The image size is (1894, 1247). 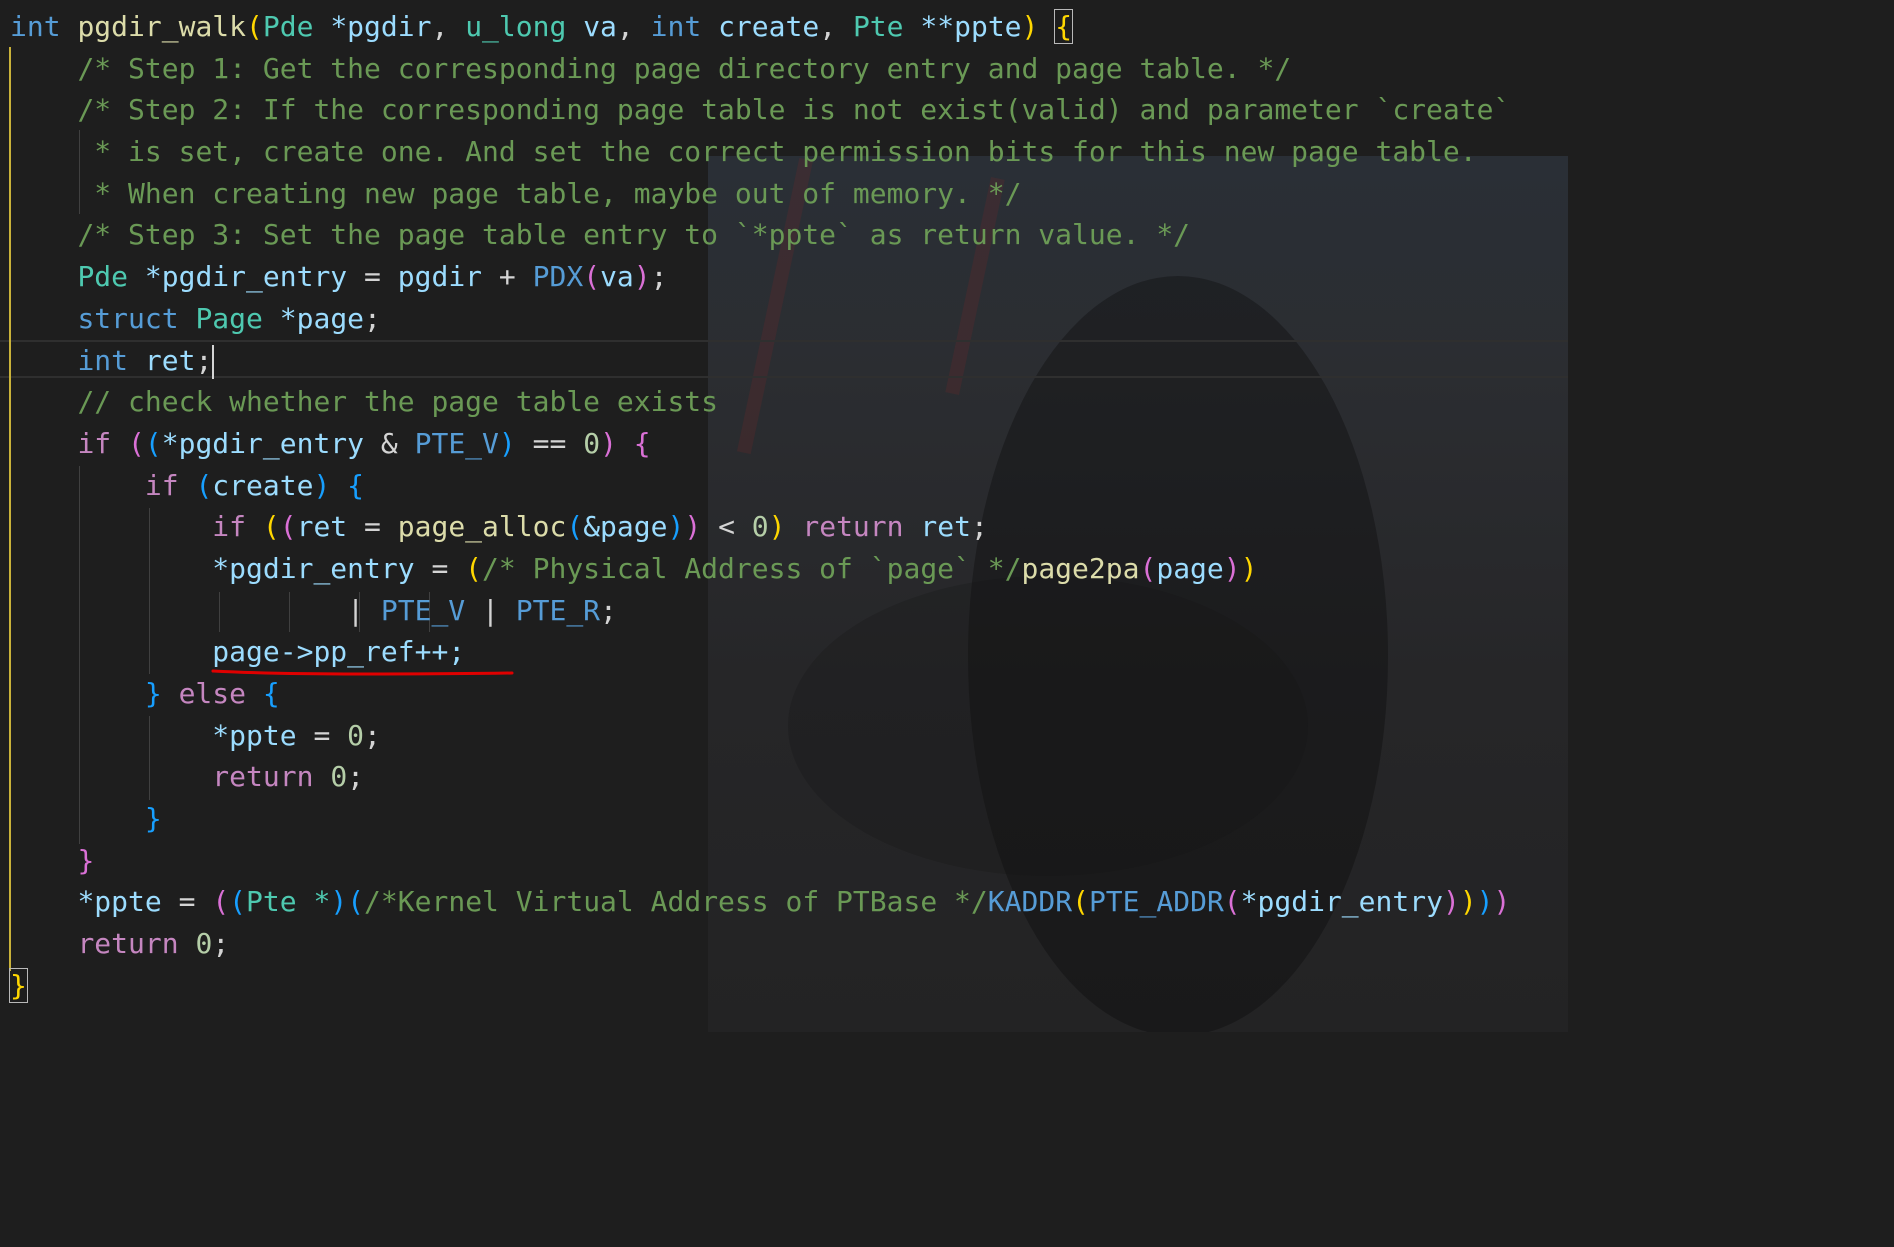 I want to click on code-line: struct Page *page;, so click(x=760, y=319).